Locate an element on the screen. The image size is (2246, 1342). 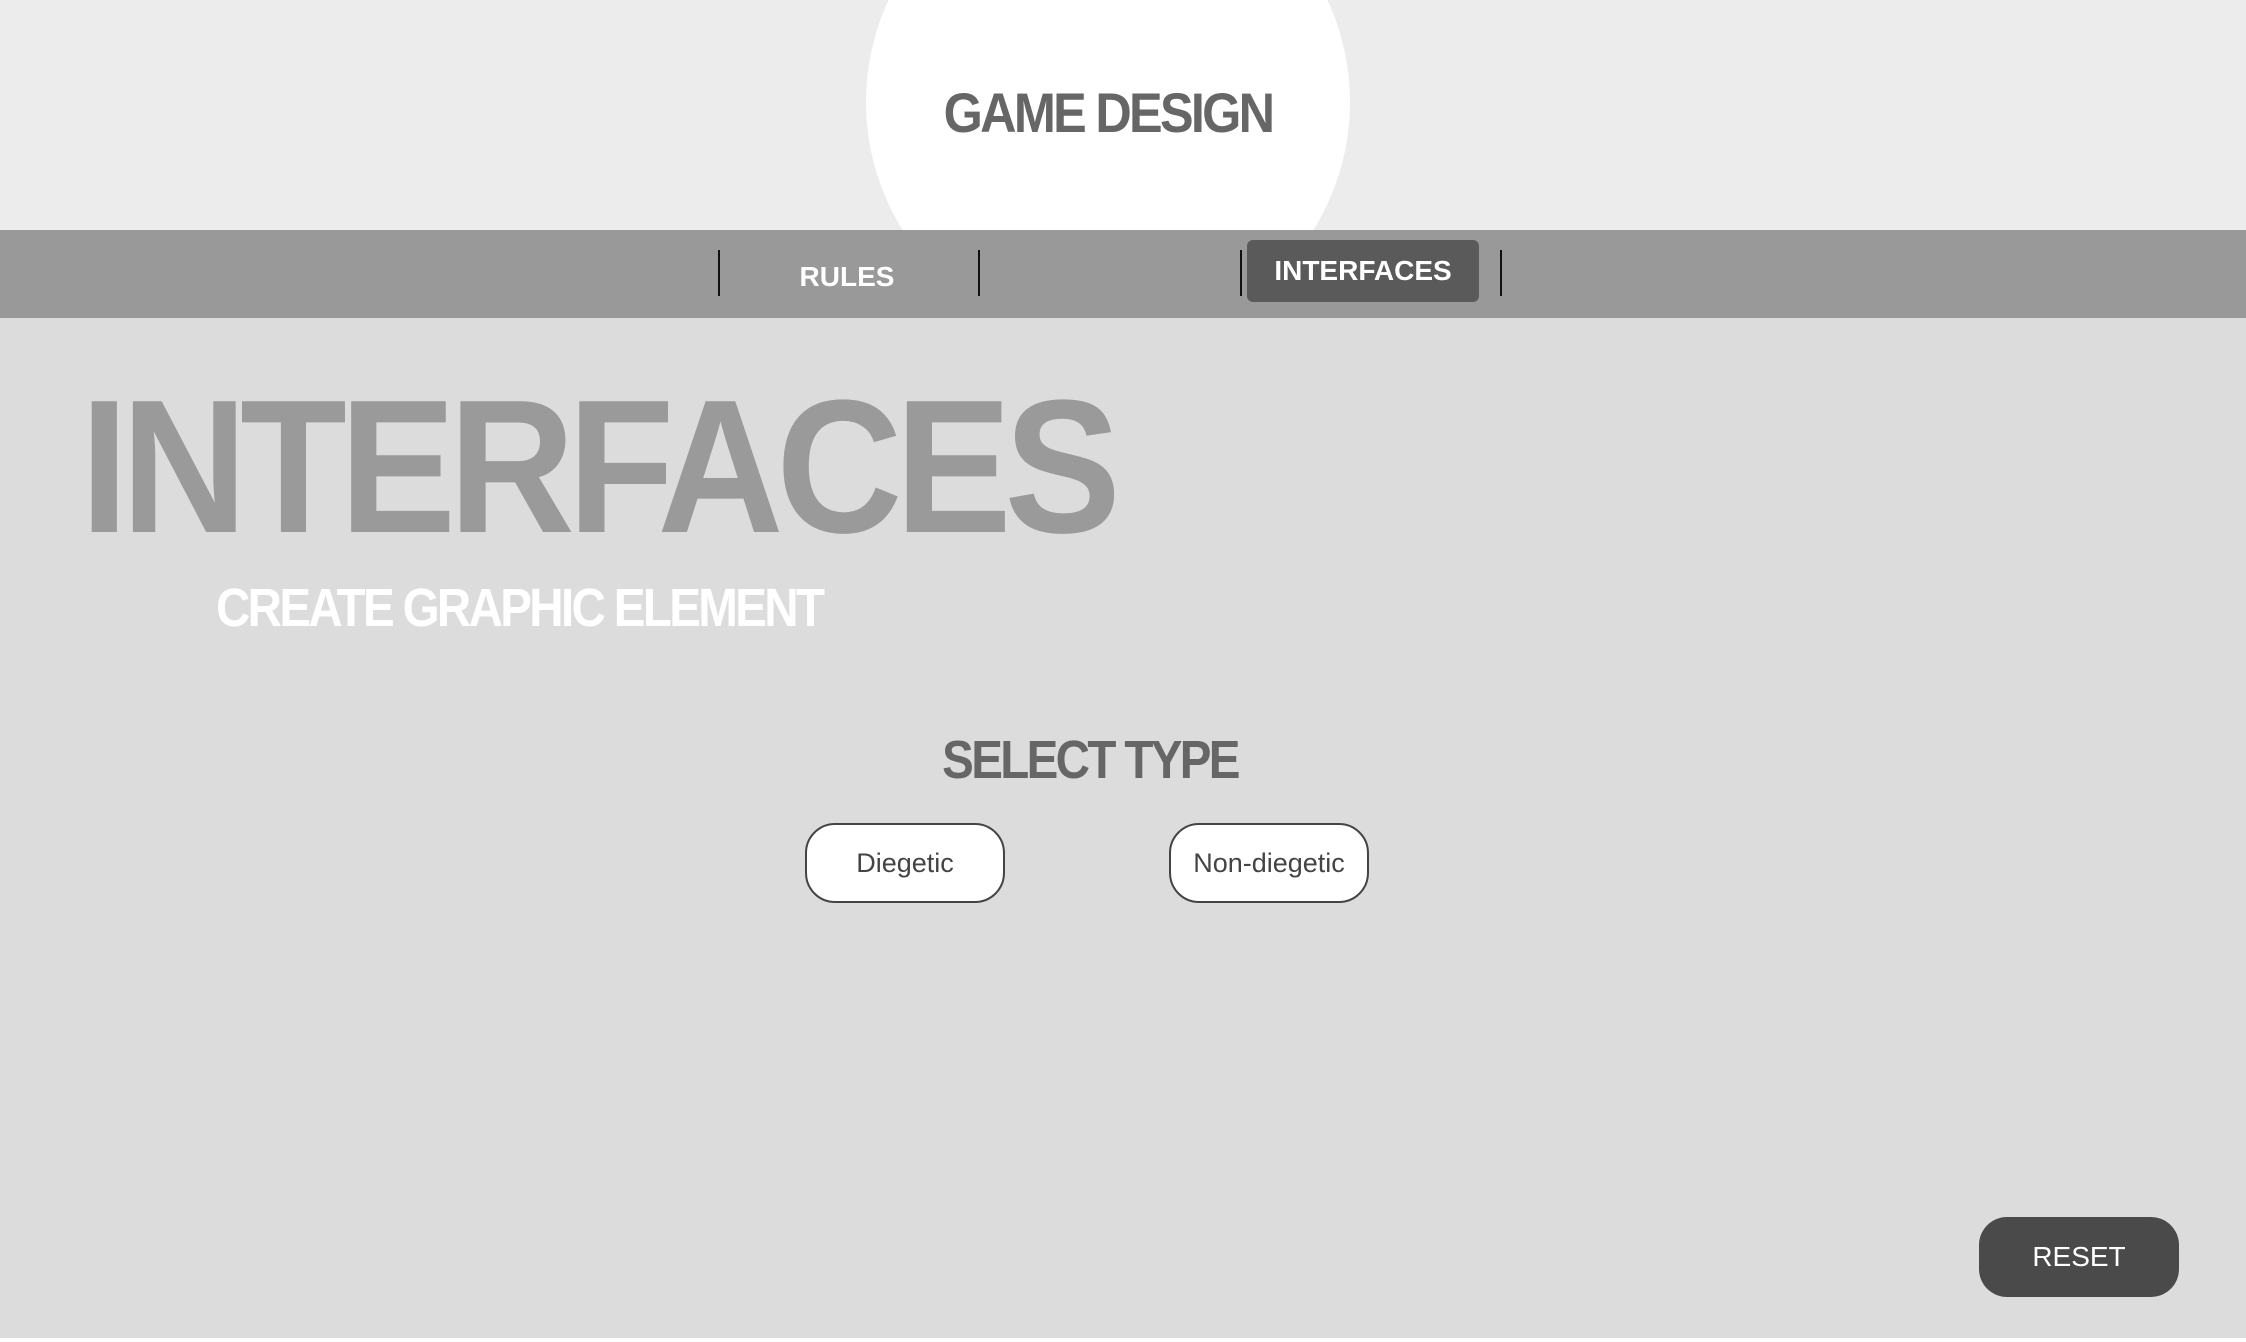
nav-item-interfaces: INTERFACES is located at coordinates (1363, 271).